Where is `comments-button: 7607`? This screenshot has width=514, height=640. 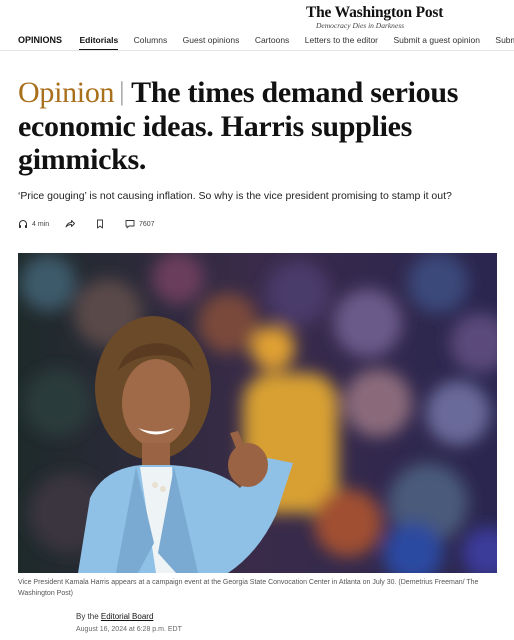 comments-button: 7607 is located at coordinates (140, 224).